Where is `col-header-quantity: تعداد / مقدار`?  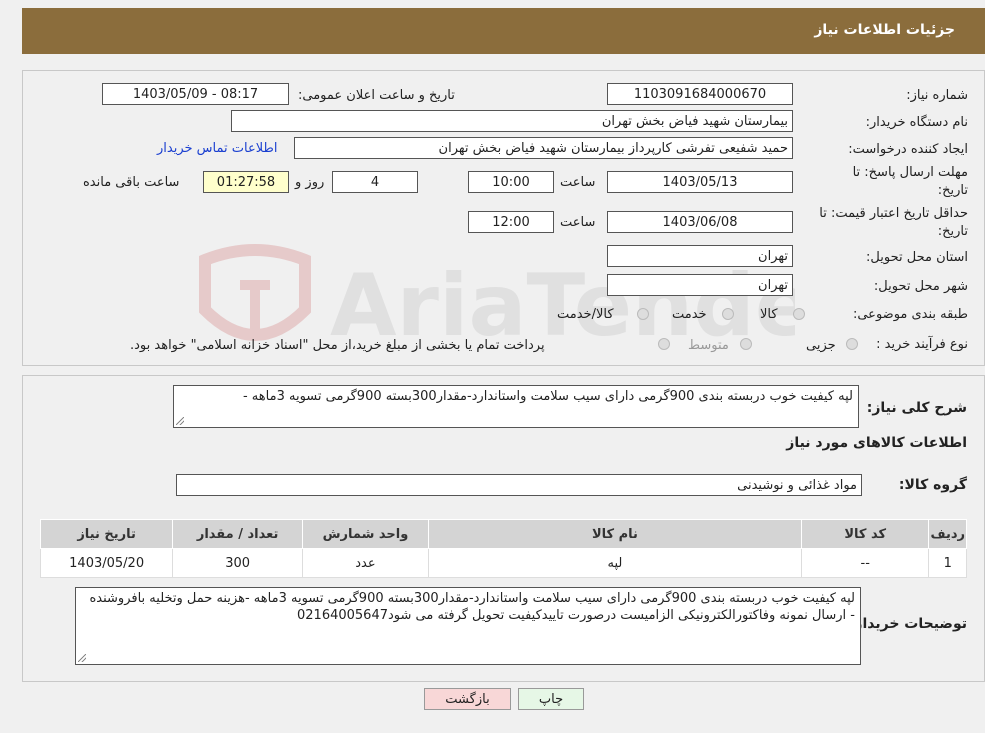
col-header-quantity: تعداد / مقدار is located at coordinates (237, 534).